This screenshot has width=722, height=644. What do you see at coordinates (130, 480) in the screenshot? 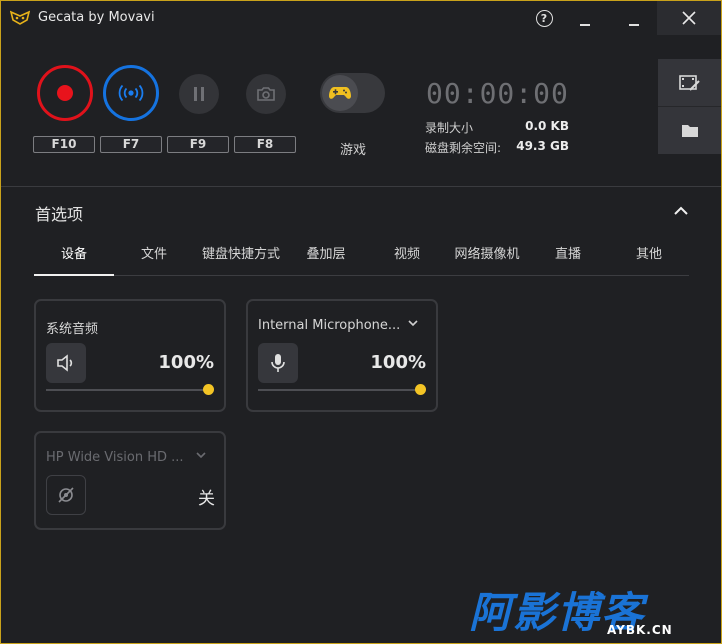
I see `webcam-card: HP Wide Vision HD ... 关` at bounding box center [130, 480].